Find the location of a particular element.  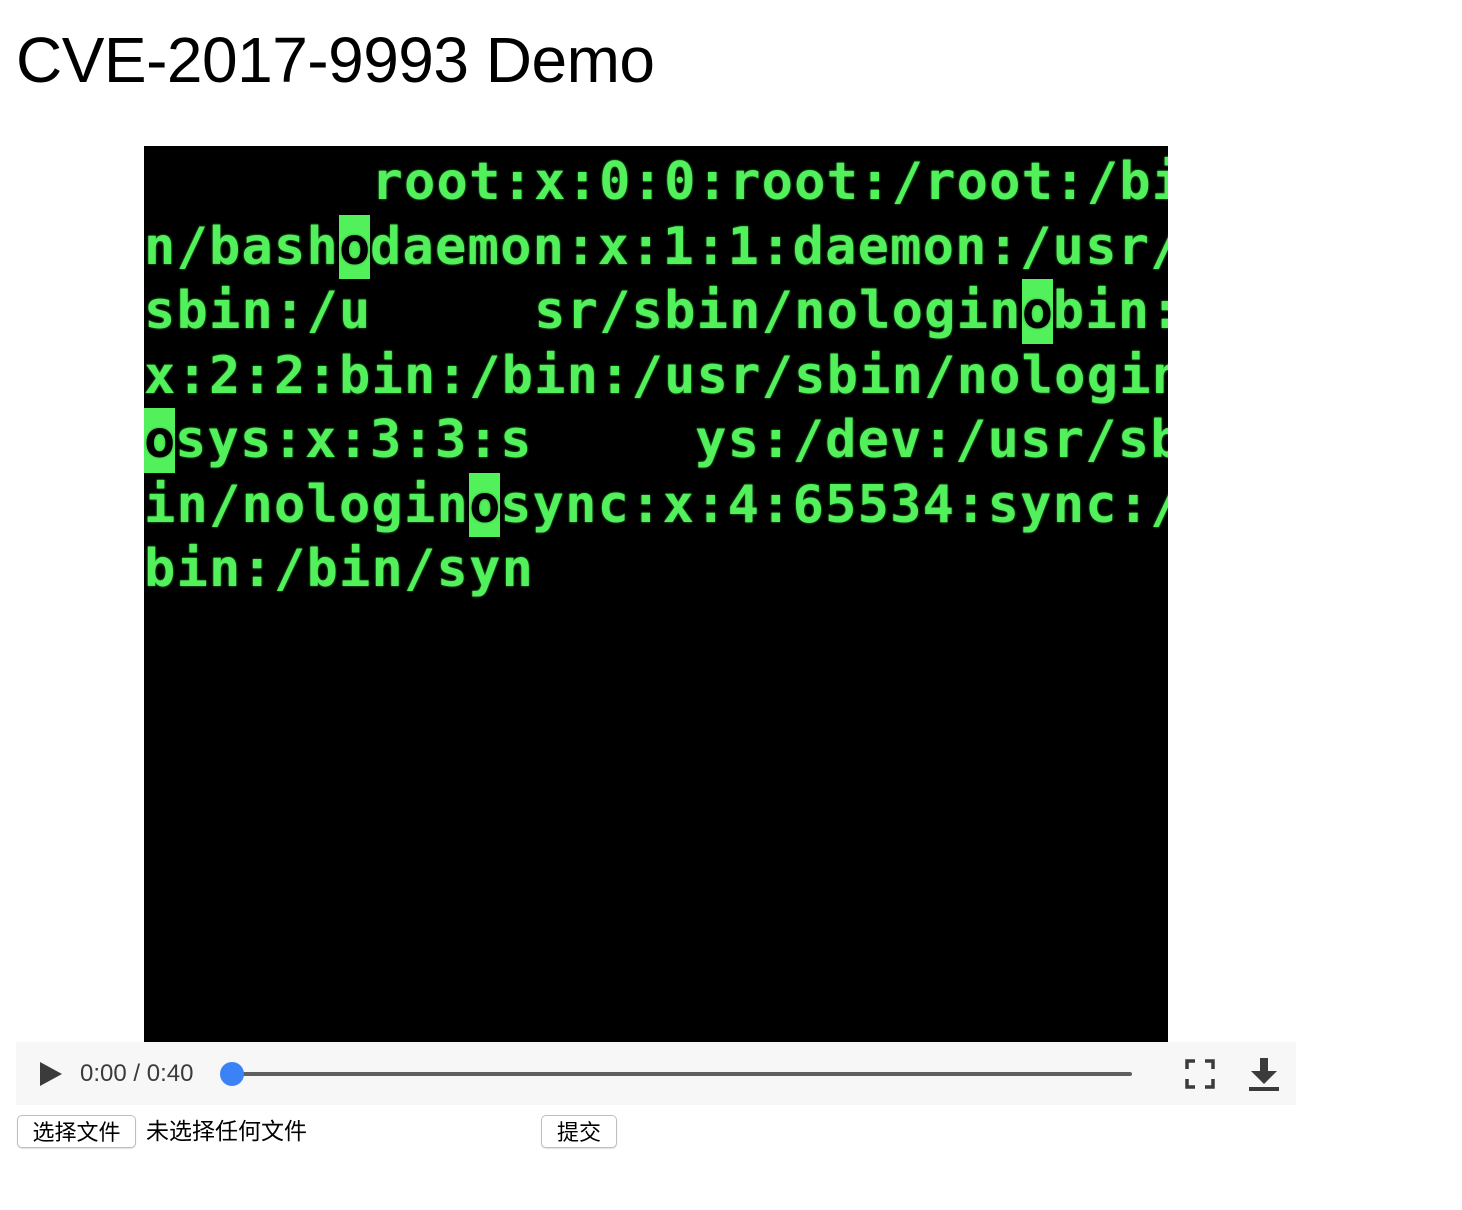

terminal-line: in/nologin is located at coordinates (307, 504).